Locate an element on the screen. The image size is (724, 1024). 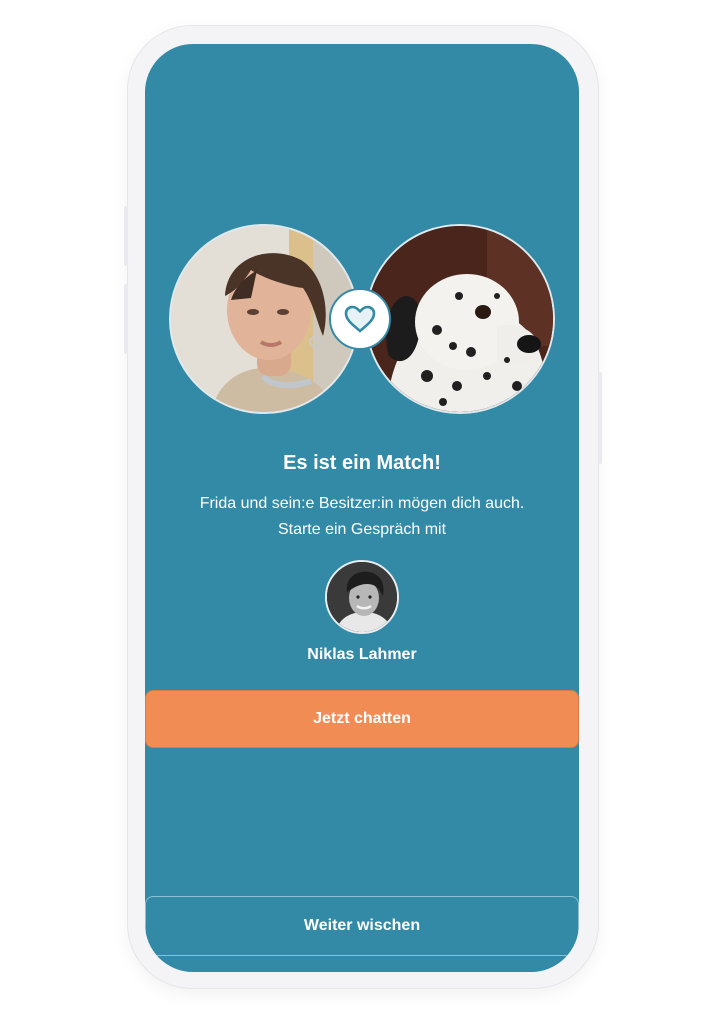
continue-swiping-button: Weiter wischen is located at coordinates (362, 926).